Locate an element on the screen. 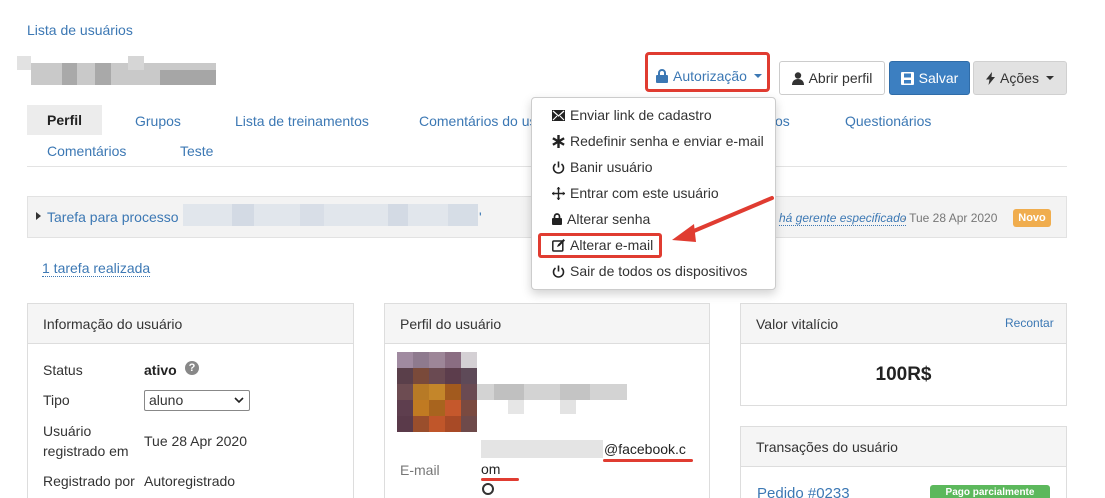 This screenshot has height=498, width=1105. registrado-label-line1: Usuário is located at coordinates (67, 431).